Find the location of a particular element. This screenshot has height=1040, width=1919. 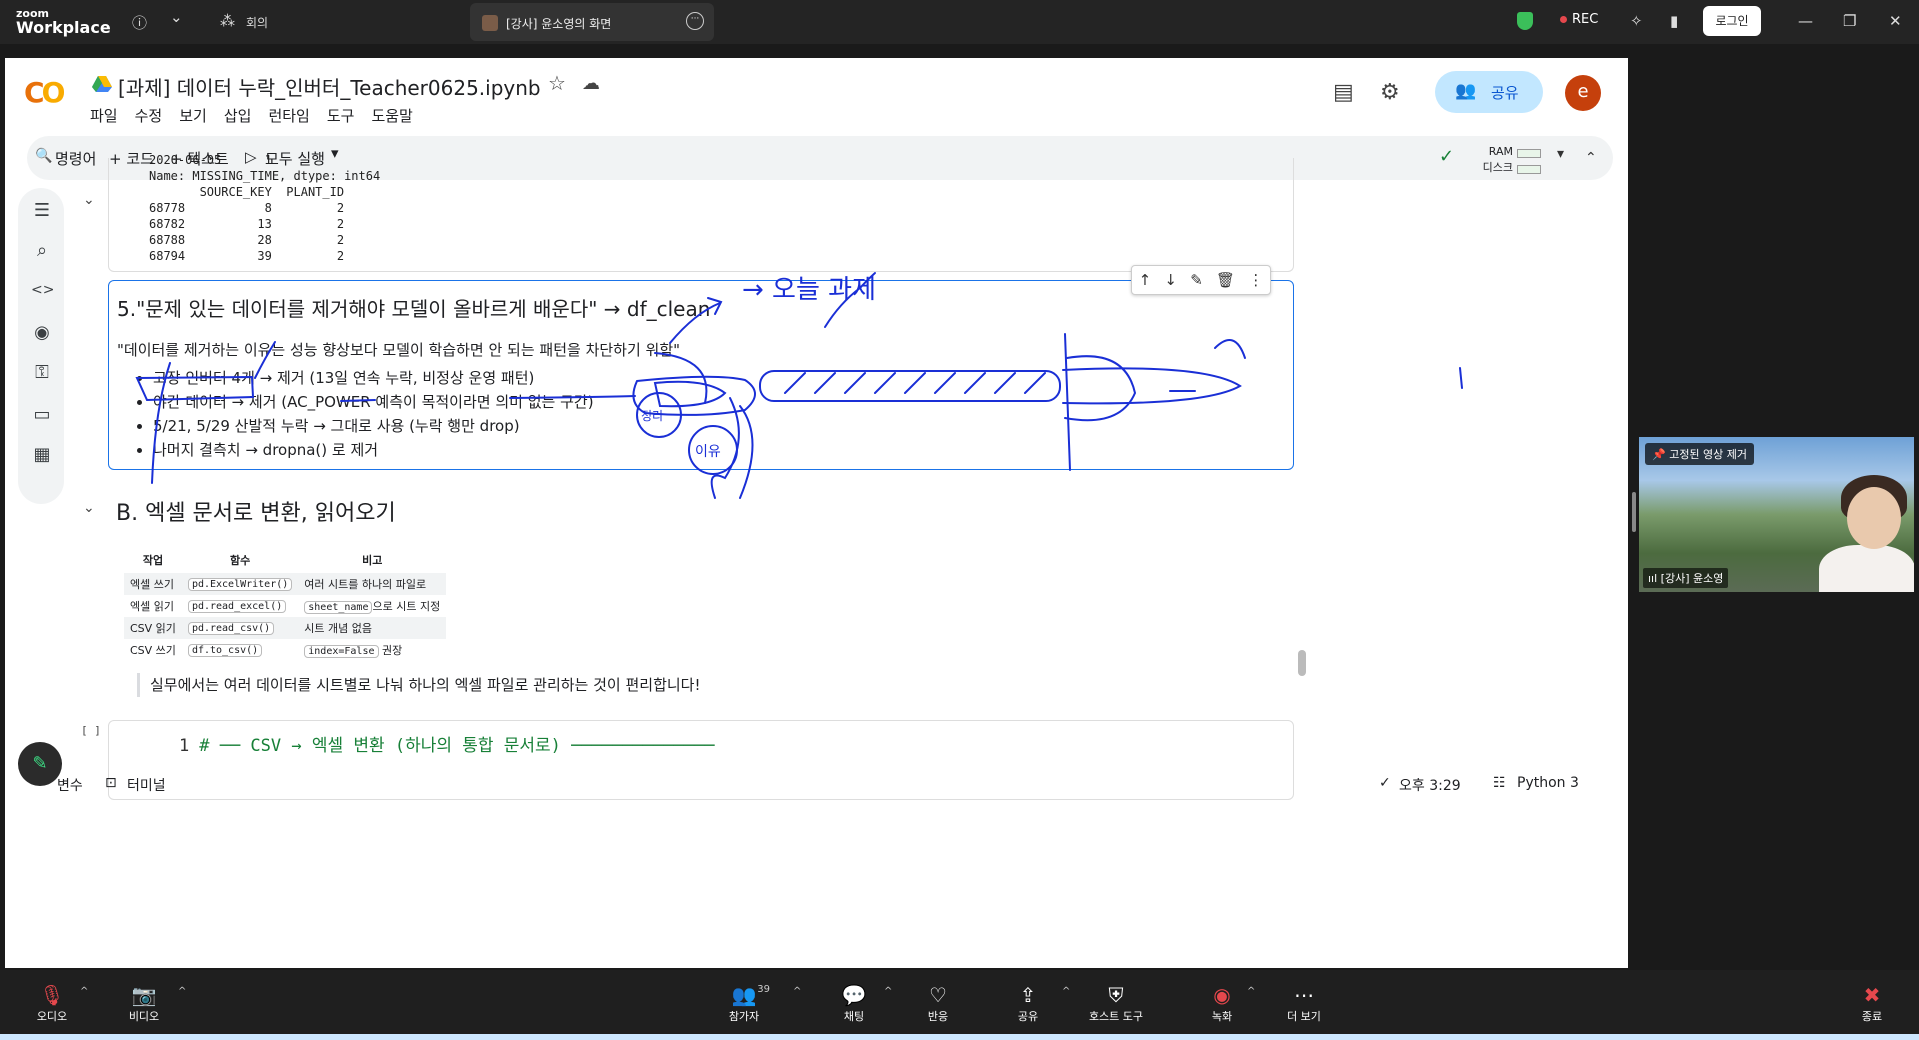

shared-screen-title: [강사] 윤소영의 화면 is located at coordinates (559, 24).